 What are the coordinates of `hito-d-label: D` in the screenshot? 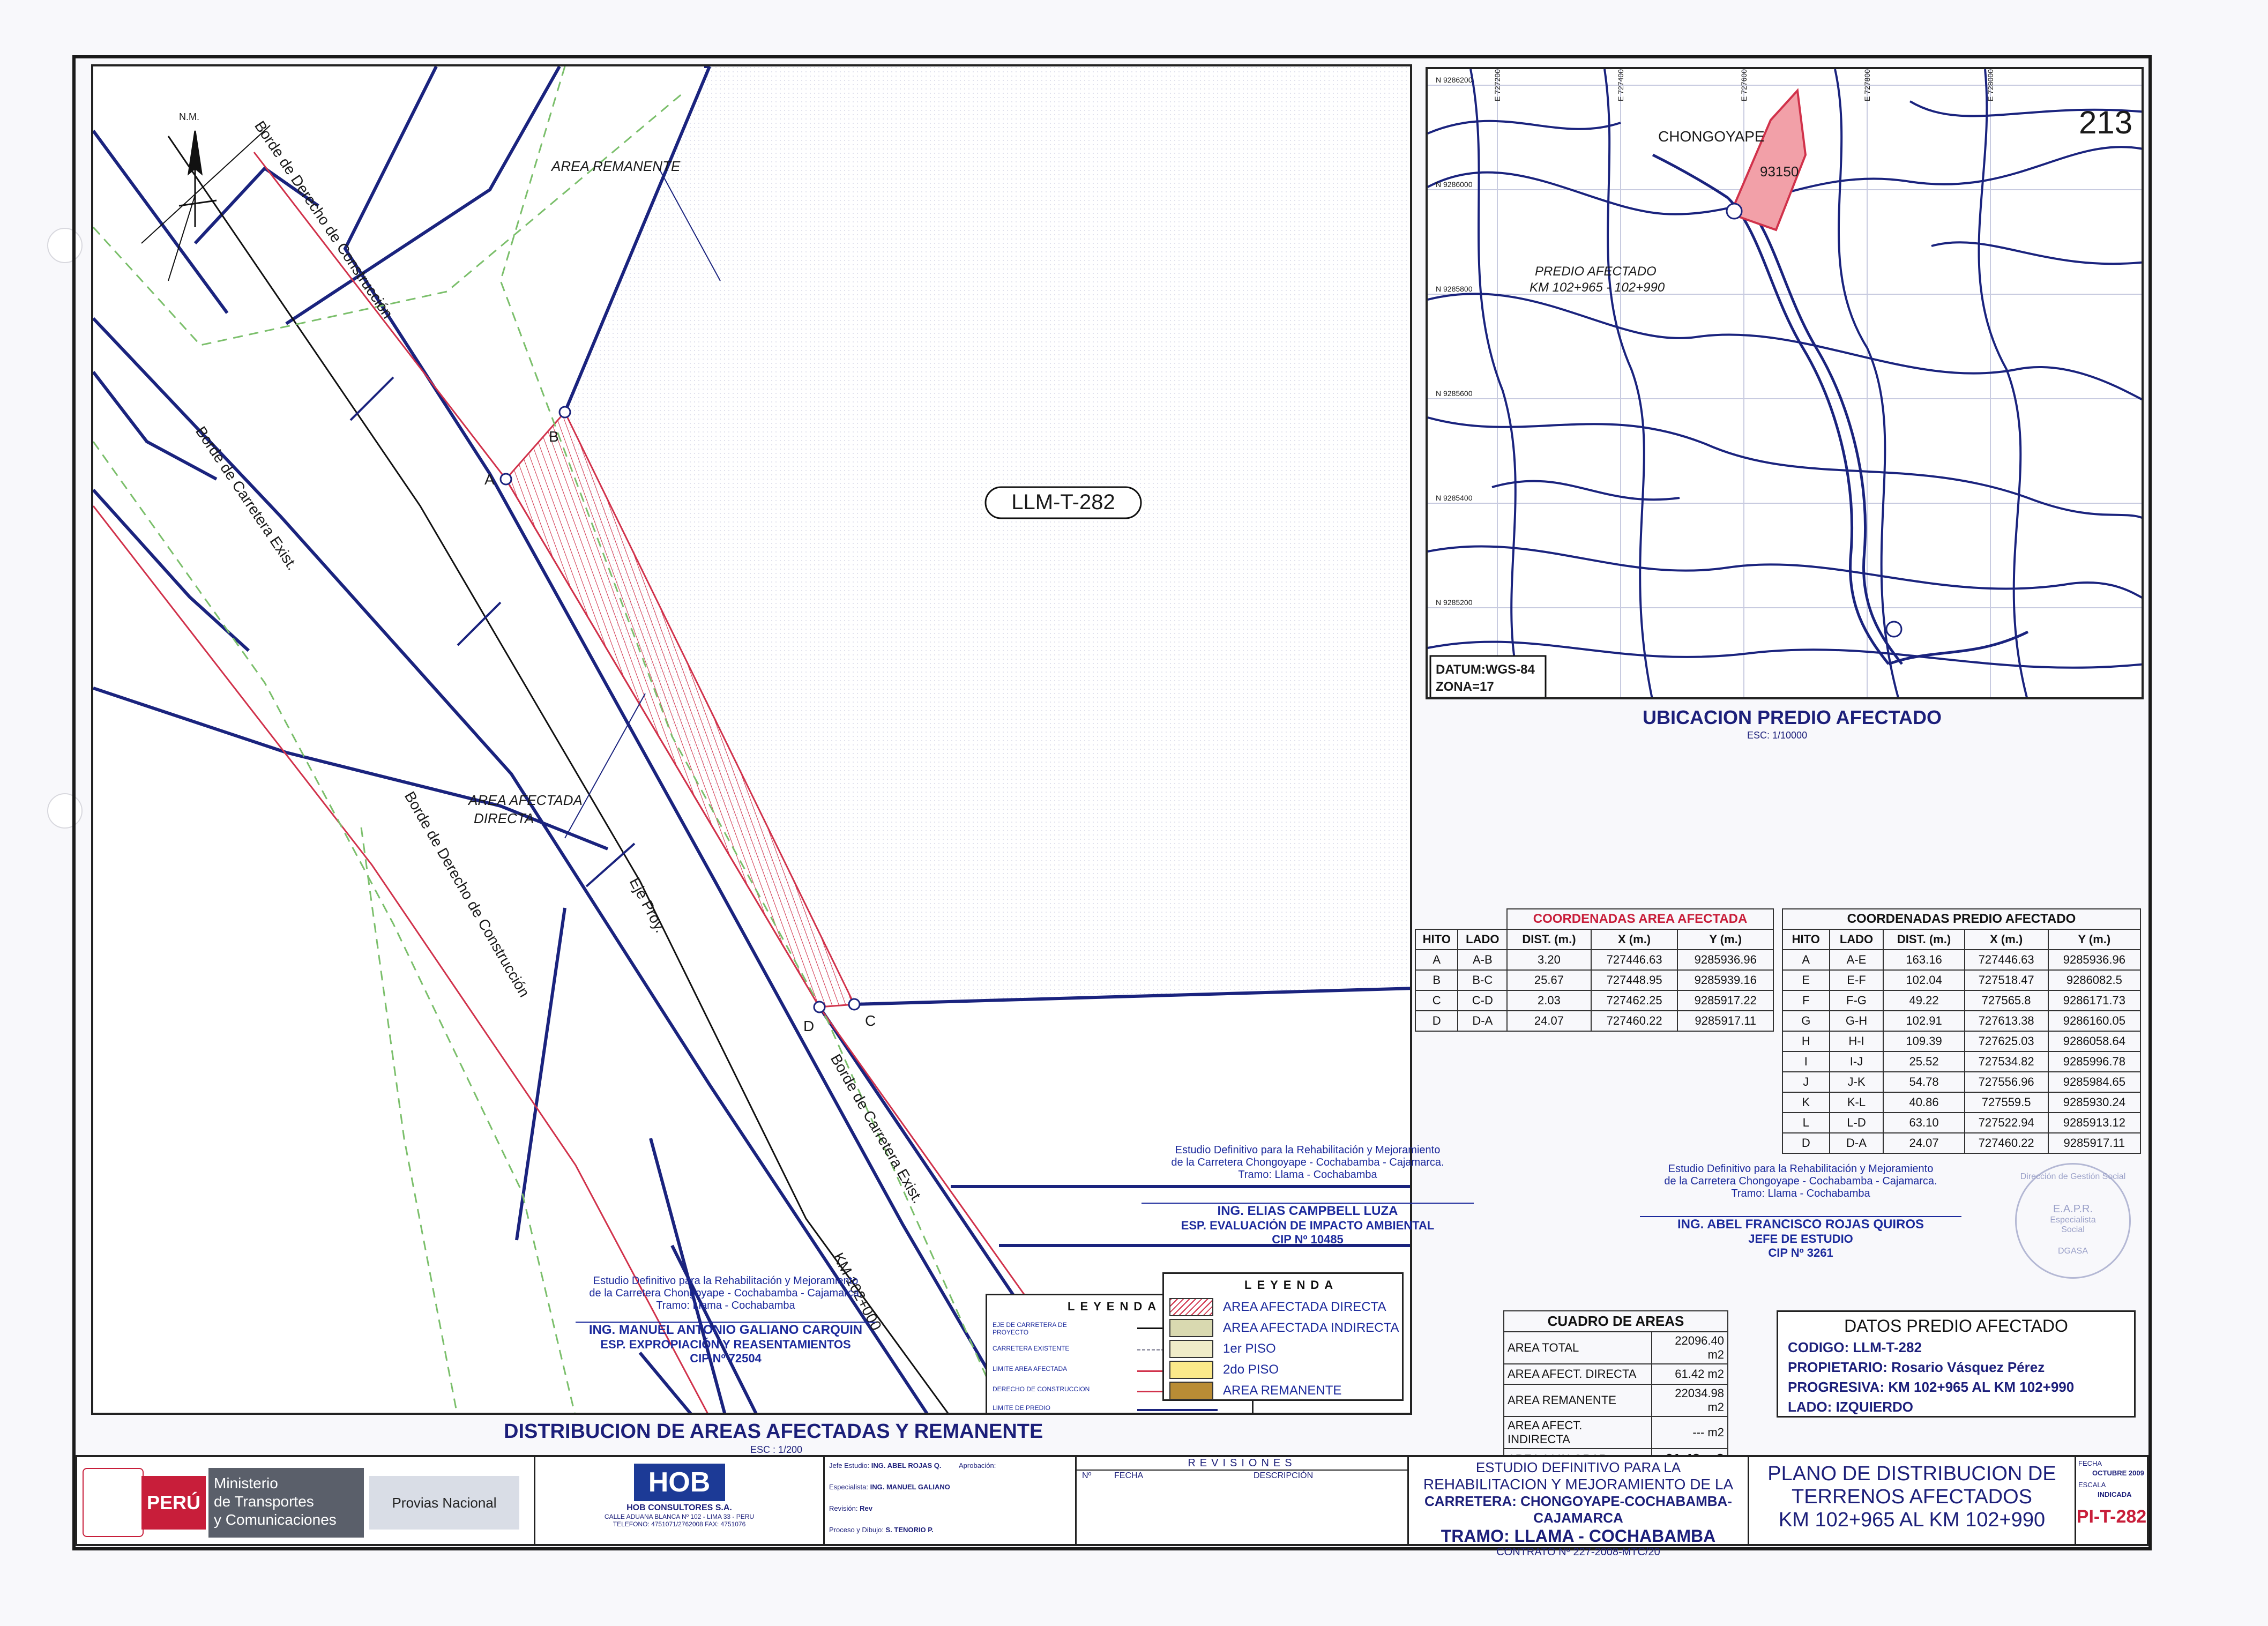 It's located at (808, 1026).